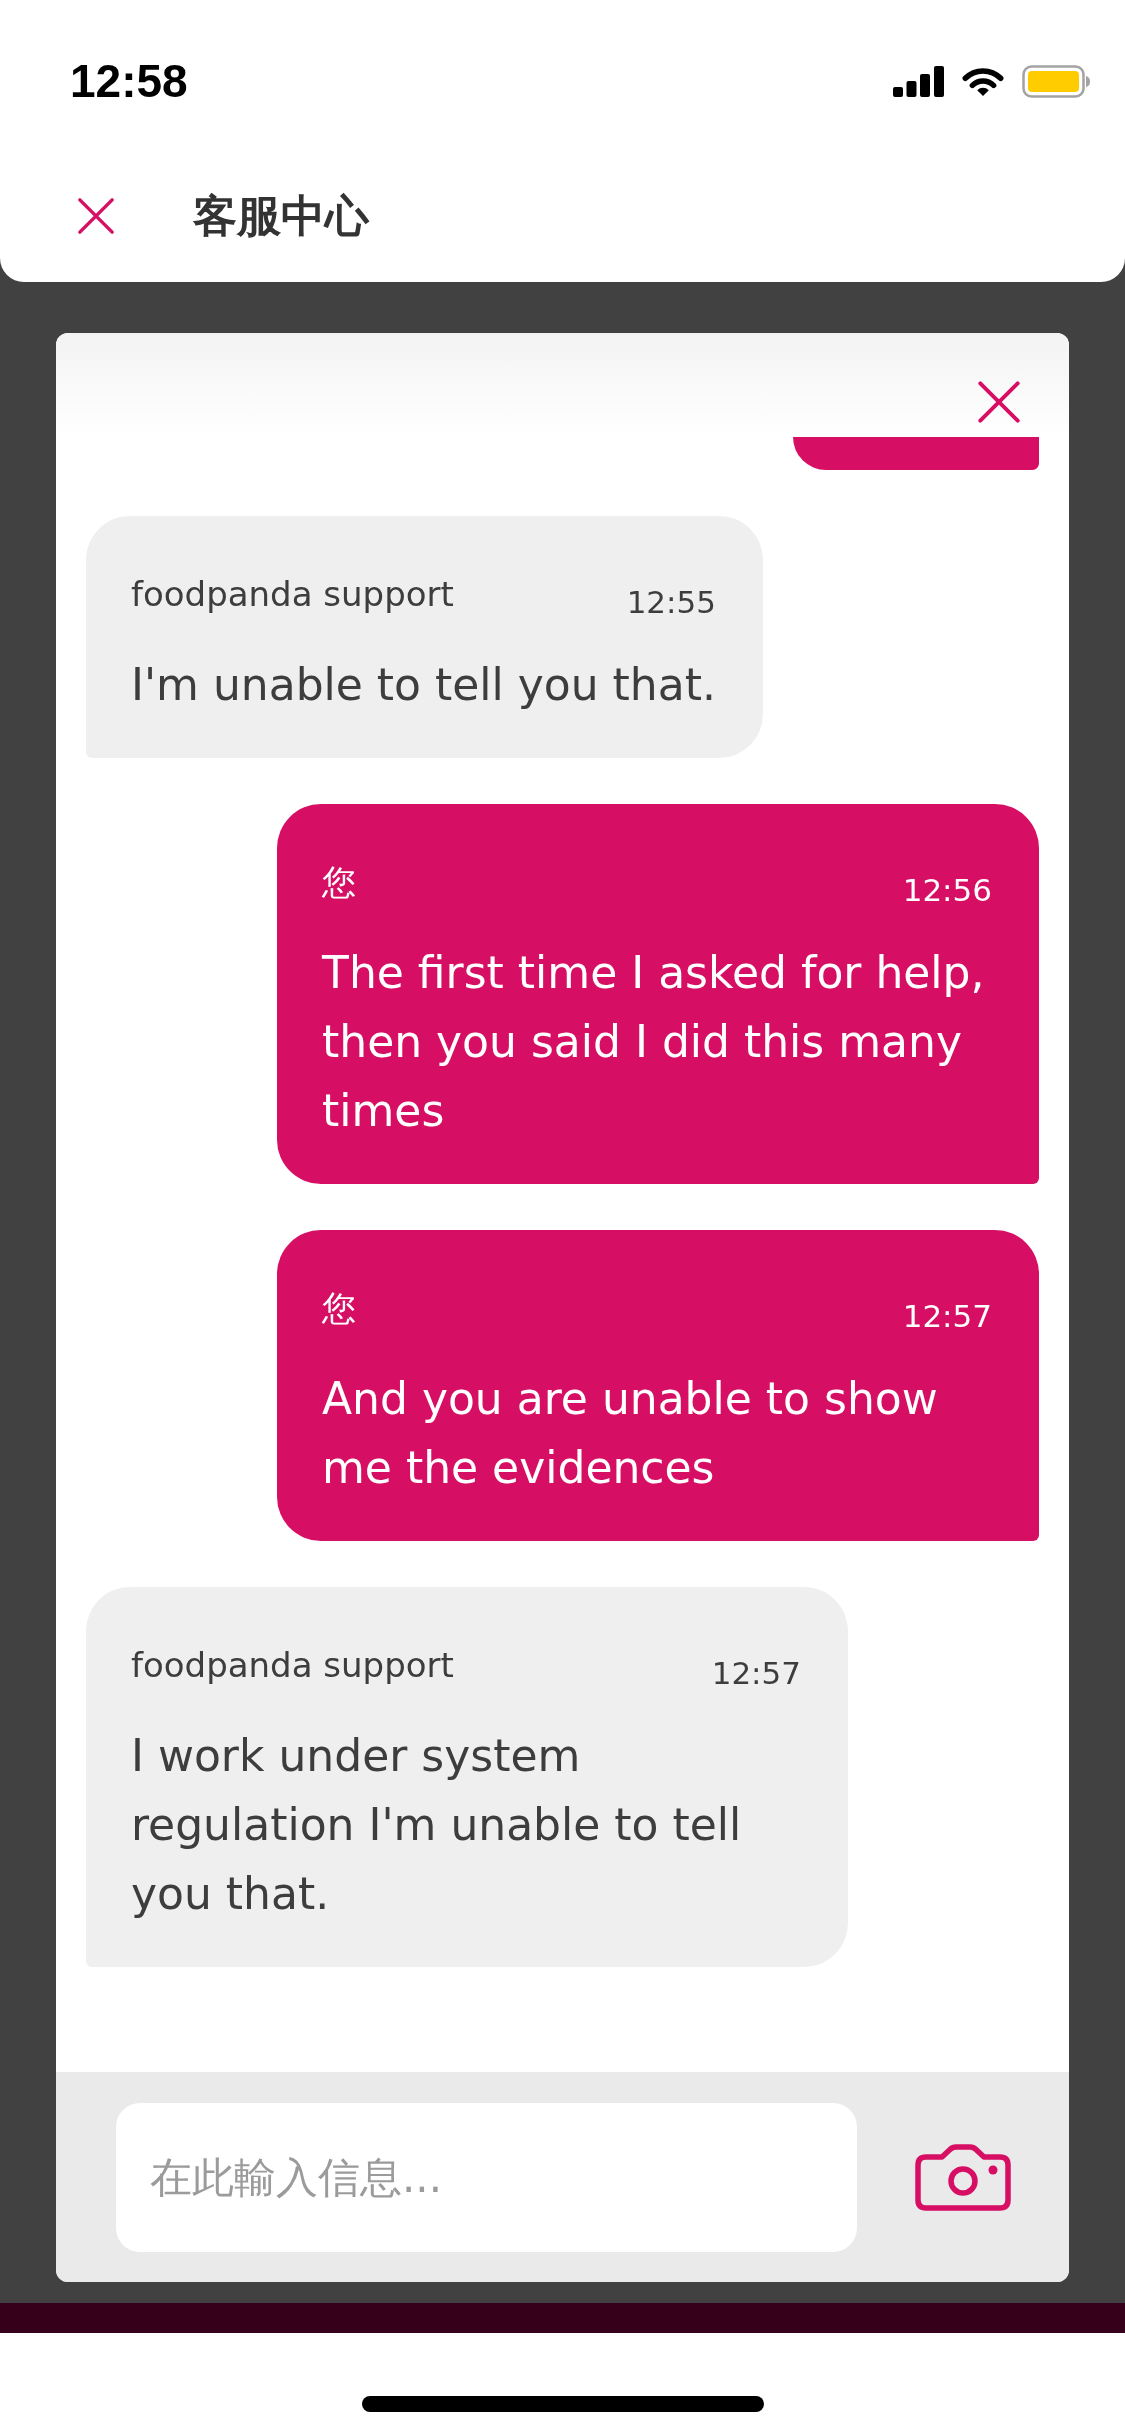 This screenshot has height=2436, width=1125. I want to click on message-time: 12:56, so click(947, 890).